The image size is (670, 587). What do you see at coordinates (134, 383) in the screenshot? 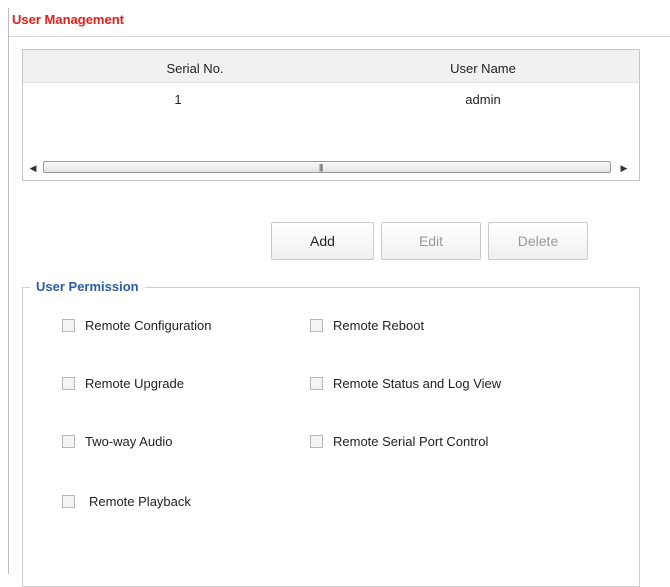
I see `permission-label: Remote Upgrade` at bounding box center [134, 383].